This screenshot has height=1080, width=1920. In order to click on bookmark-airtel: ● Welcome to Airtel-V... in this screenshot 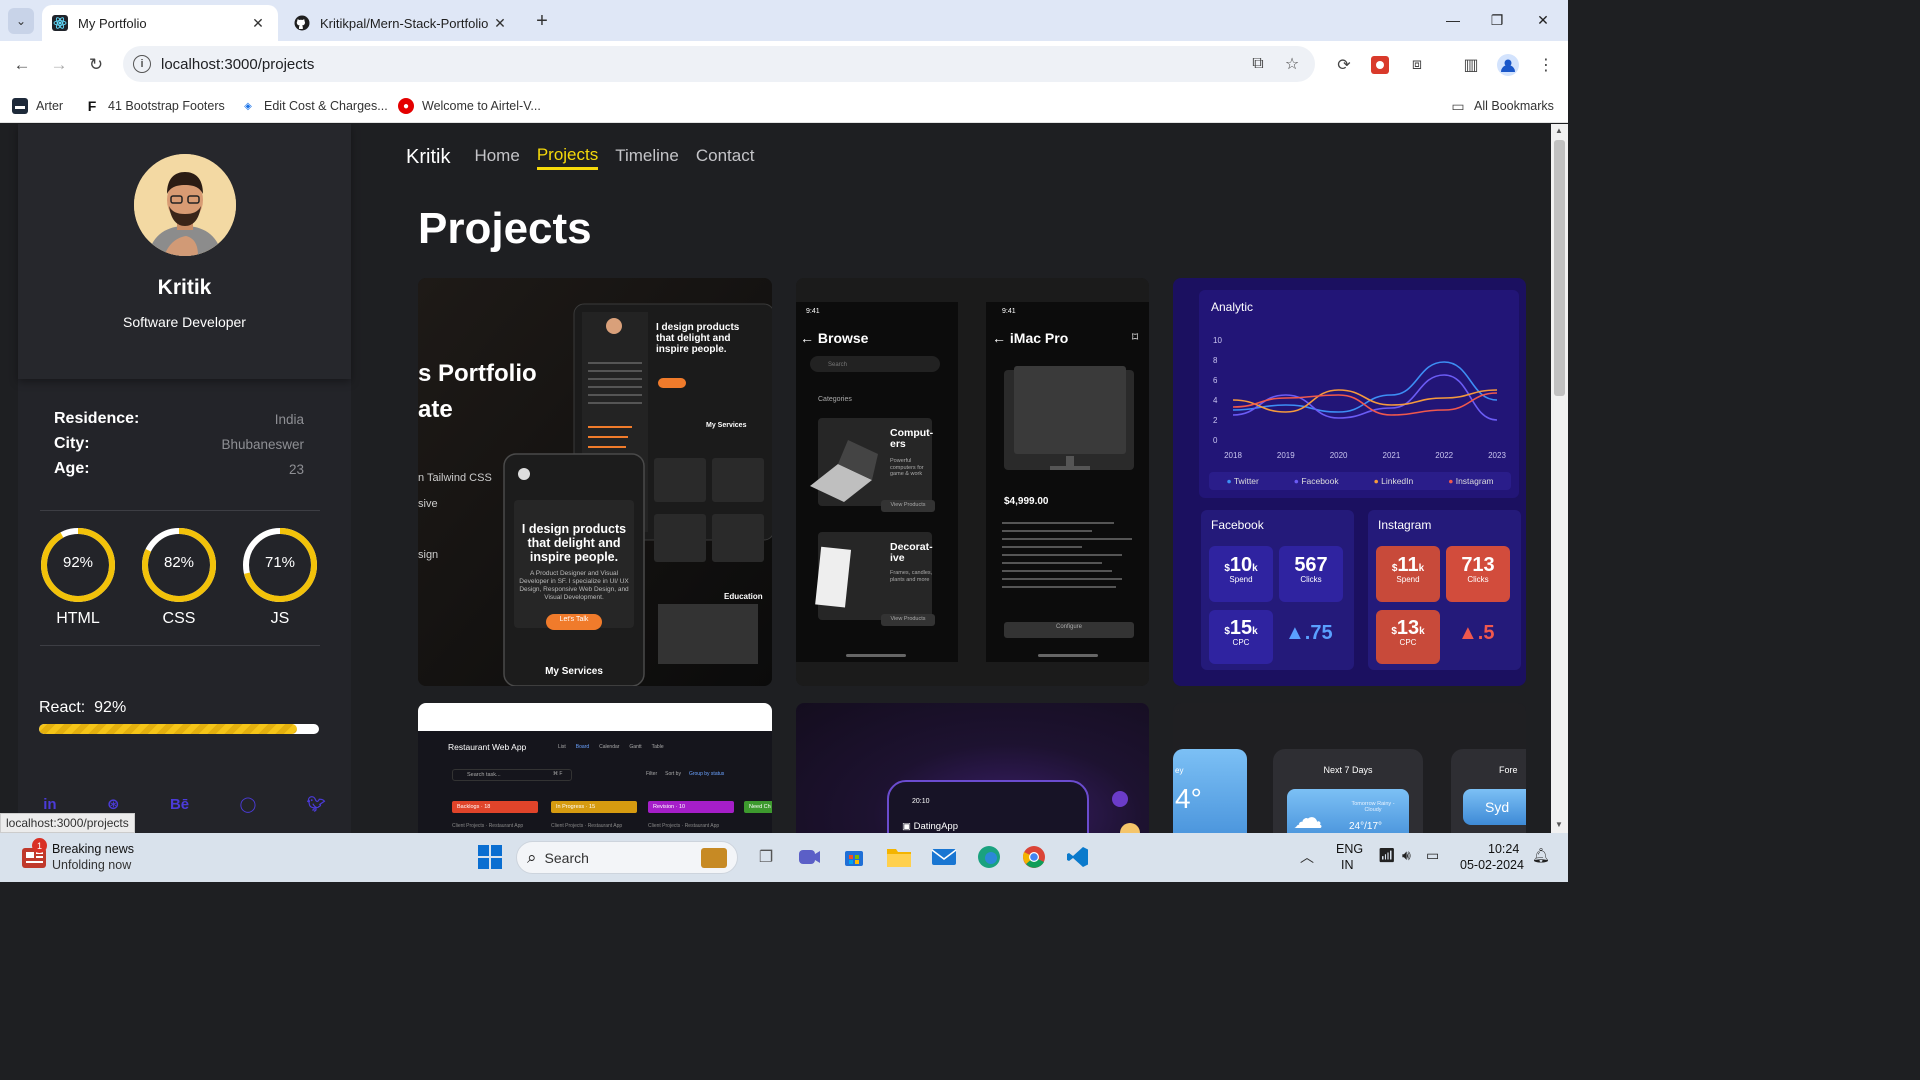, I will do `click(469, 106)`.